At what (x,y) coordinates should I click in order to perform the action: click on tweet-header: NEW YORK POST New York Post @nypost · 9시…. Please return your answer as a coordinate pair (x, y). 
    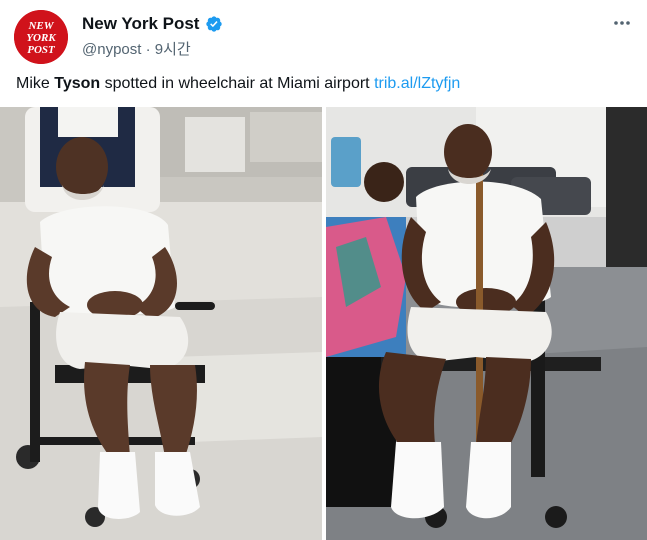
    Looking at the image, I should click on (323, 35).